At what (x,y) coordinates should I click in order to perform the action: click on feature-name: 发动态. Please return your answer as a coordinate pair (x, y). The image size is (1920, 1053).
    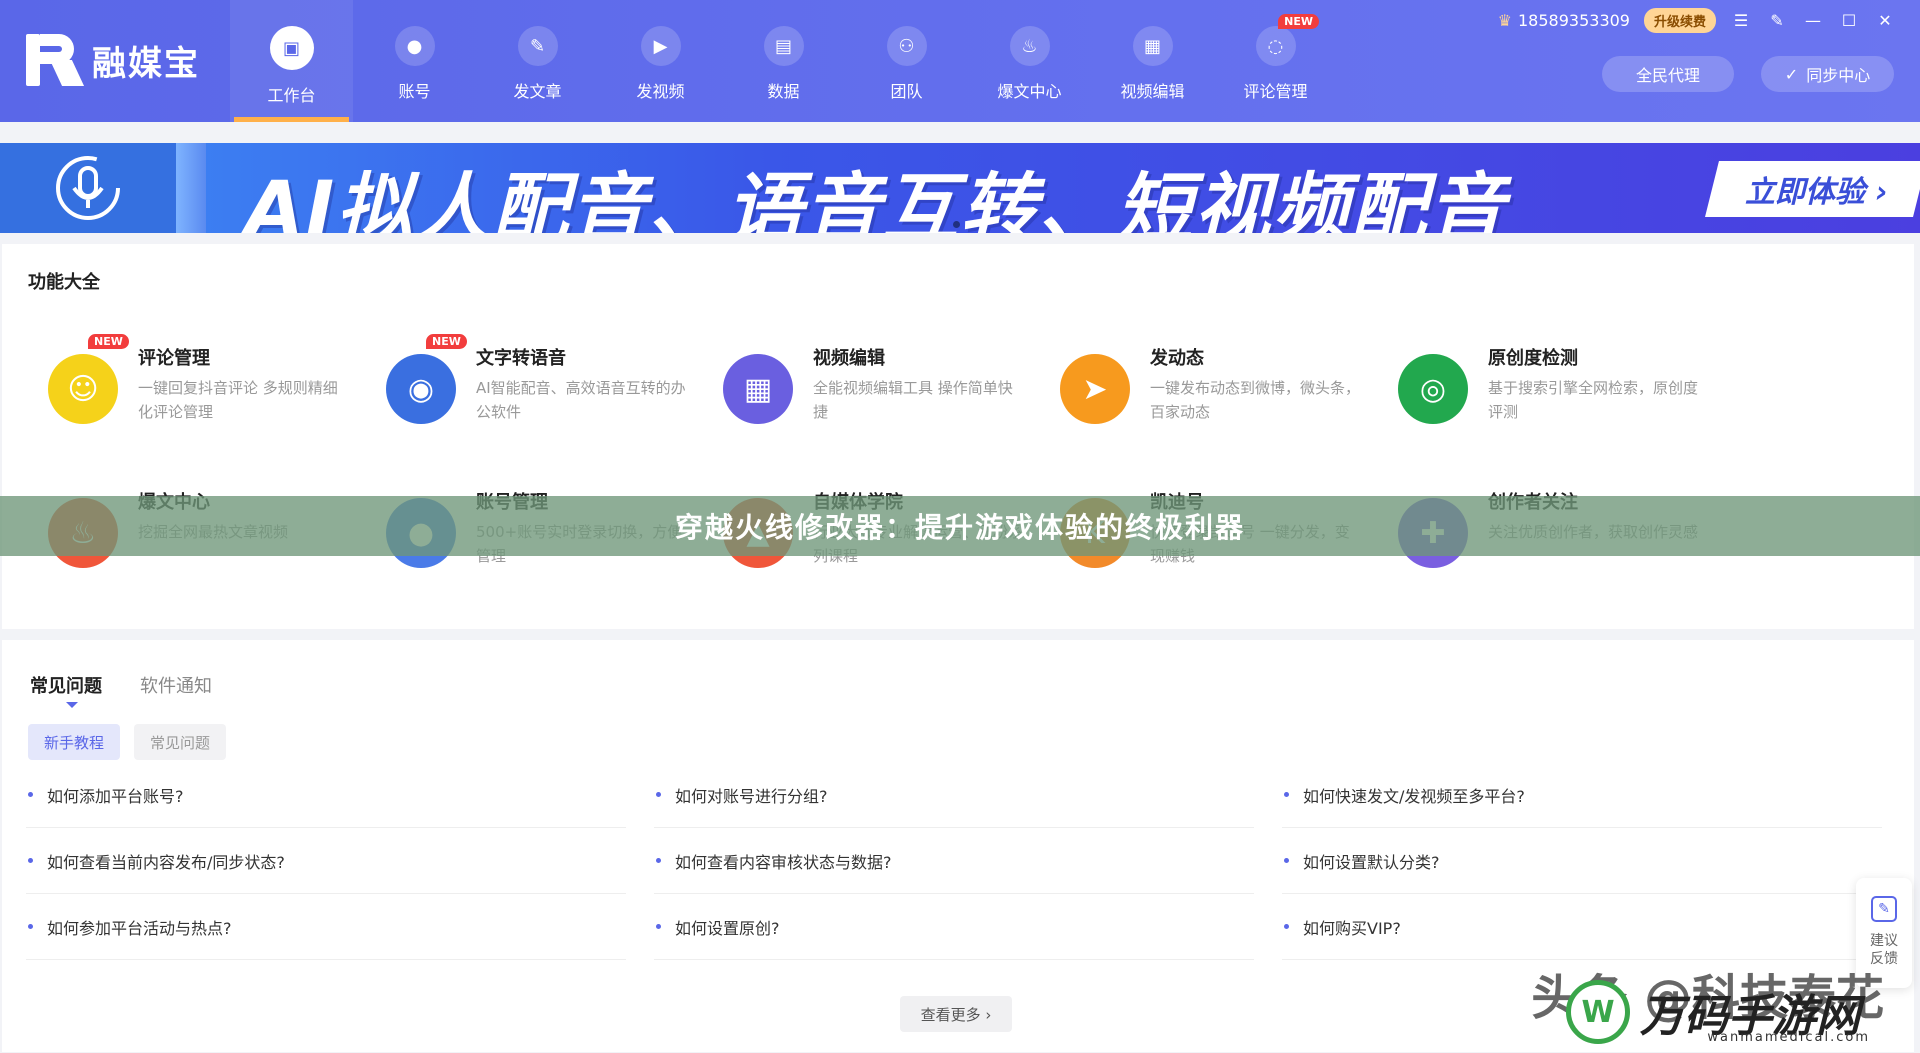
    Looking at the image, I should click on (1177, 358).